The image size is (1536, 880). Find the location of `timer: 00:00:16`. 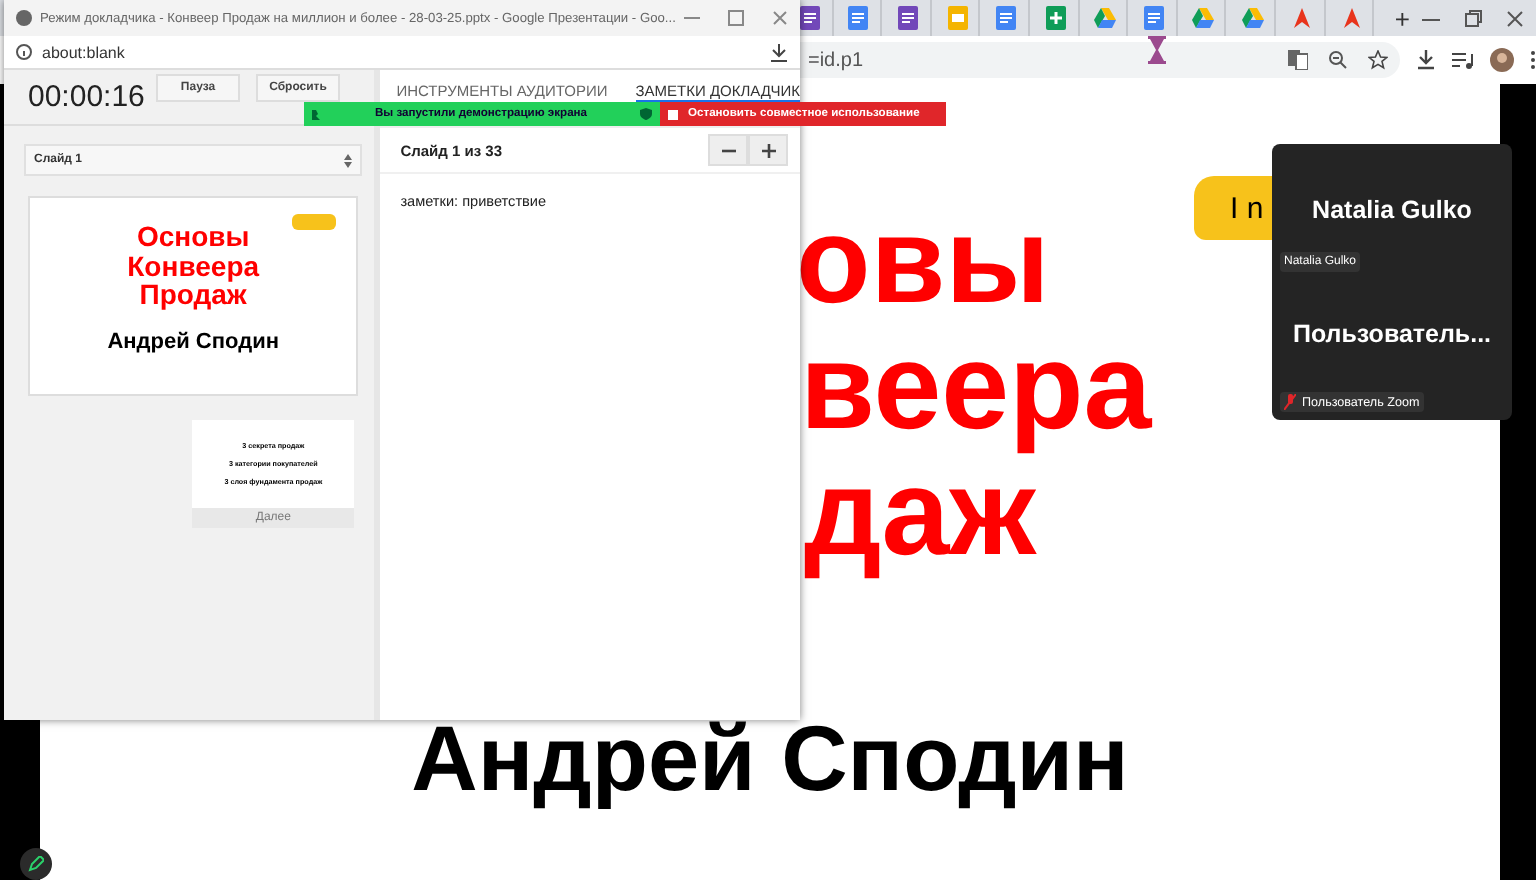

timer: 00:00:16 is located at coordinates (84, 97).